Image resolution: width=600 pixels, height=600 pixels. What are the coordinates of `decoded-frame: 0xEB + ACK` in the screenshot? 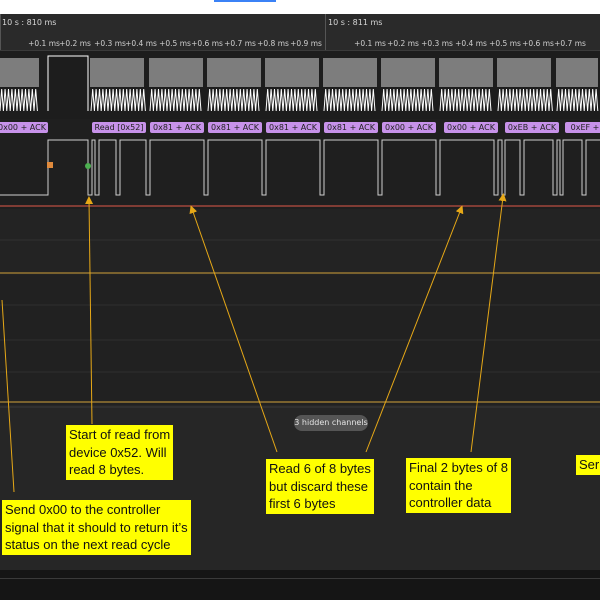 It's located at (532, 127).